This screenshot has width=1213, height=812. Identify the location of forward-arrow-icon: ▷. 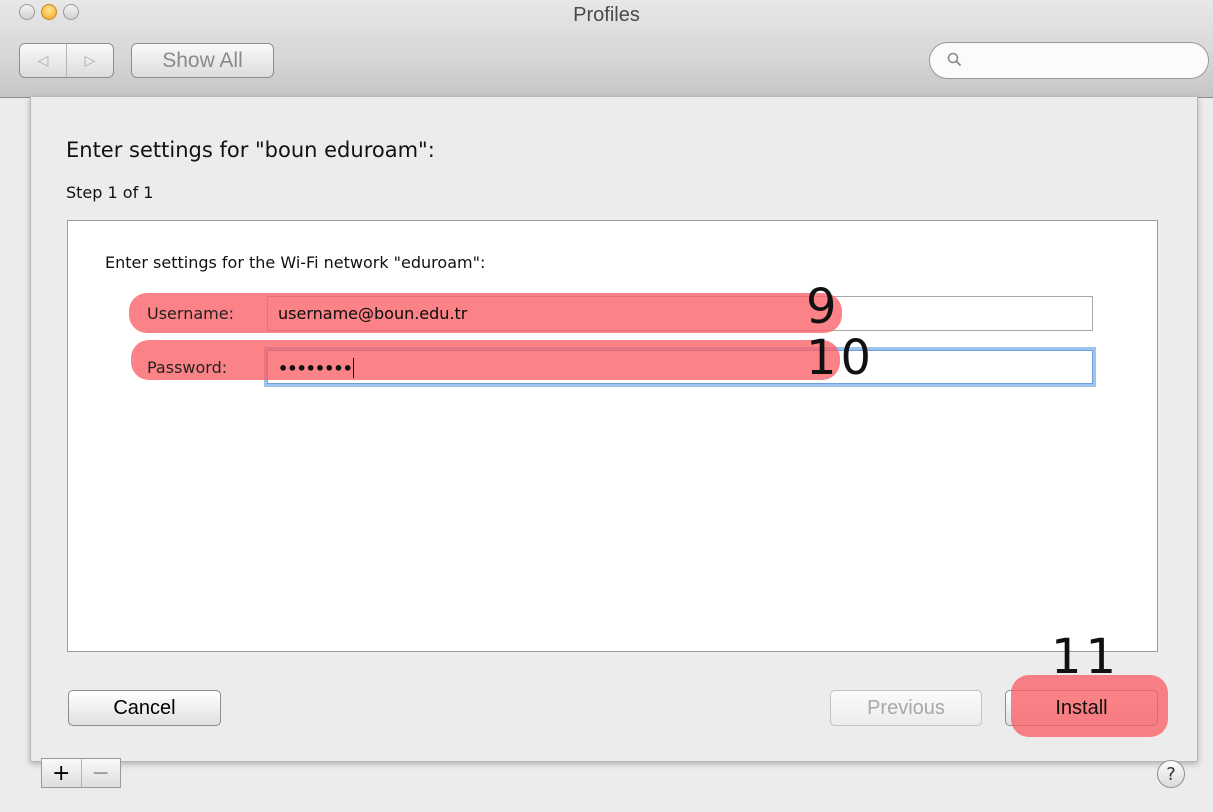
(90, 60).